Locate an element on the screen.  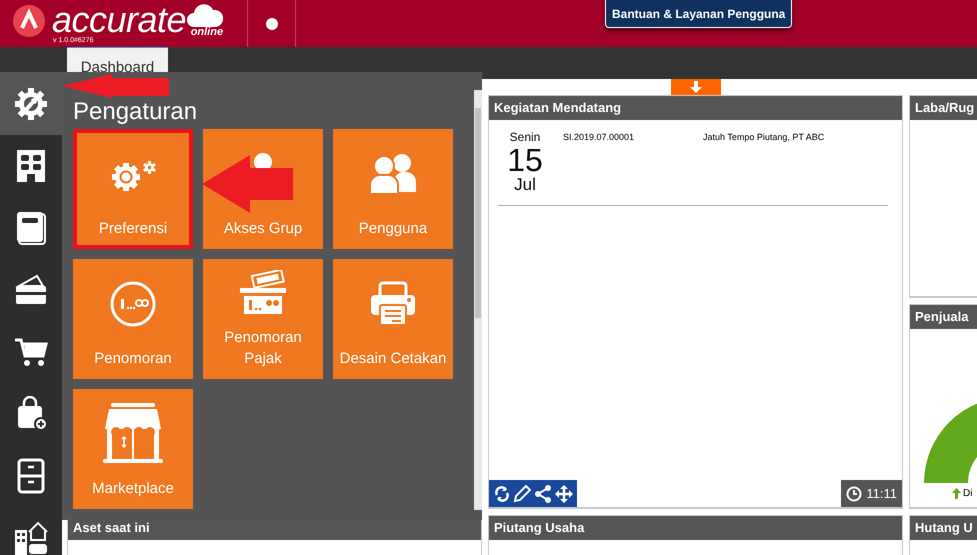
month: Jul is located at coordinates (525, 185).